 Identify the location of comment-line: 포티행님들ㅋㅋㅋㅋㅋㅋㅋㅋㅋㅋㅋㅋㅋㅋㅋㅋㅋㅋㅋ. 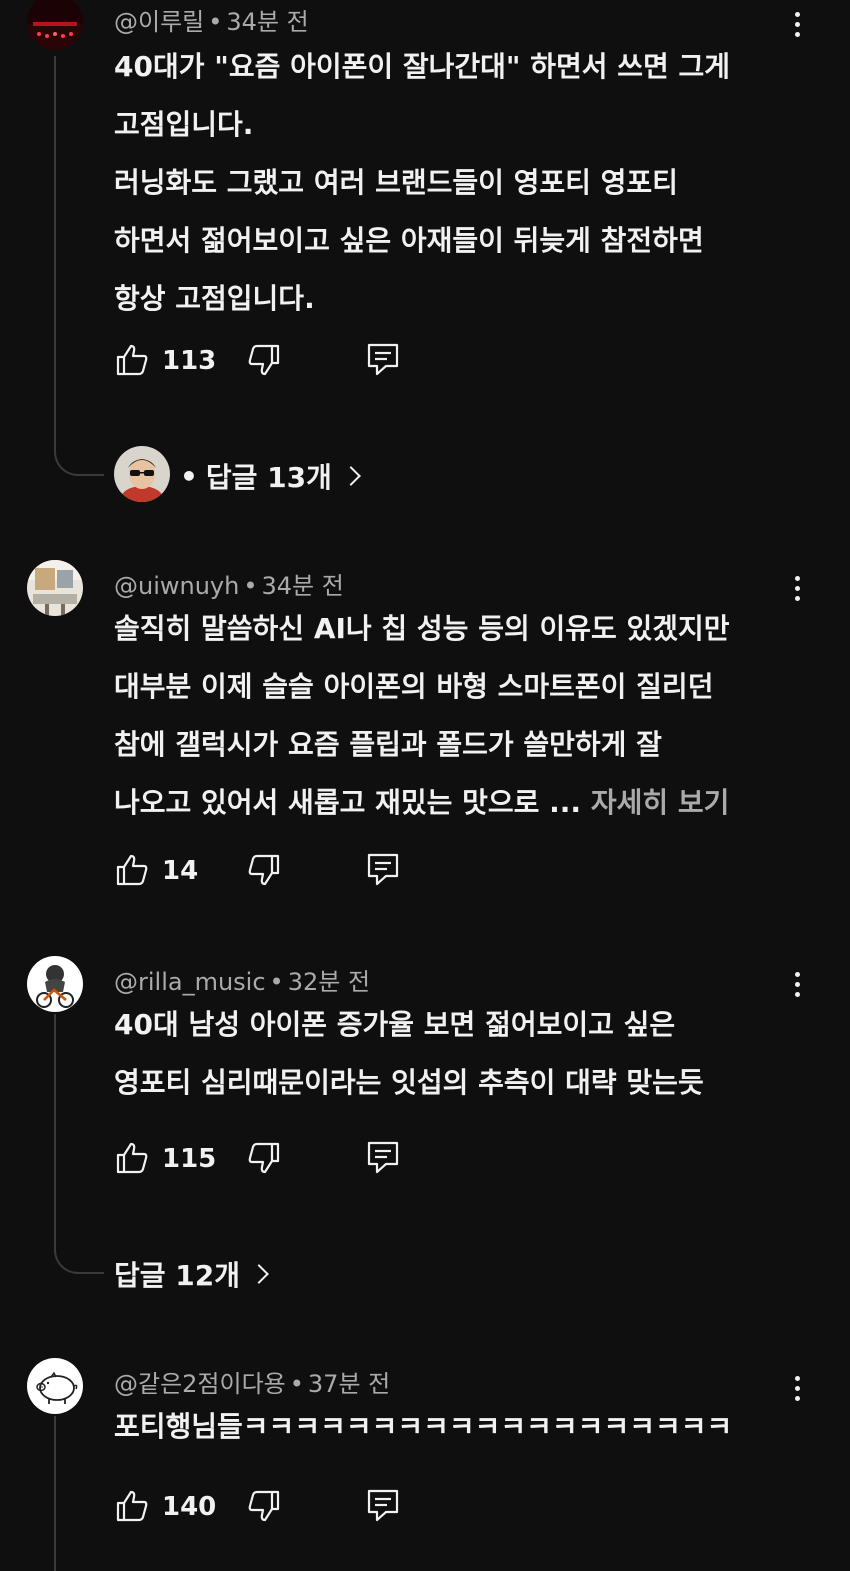
(423, 1426).